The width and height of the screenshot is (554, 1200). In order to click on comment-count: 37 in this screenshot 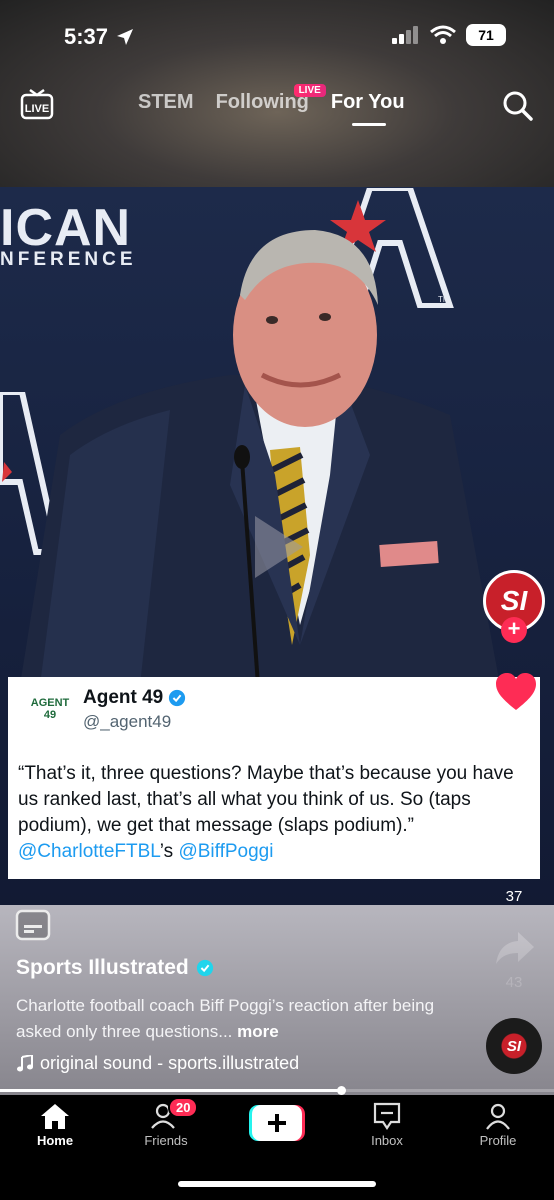, I will do `click(514, 896)`.